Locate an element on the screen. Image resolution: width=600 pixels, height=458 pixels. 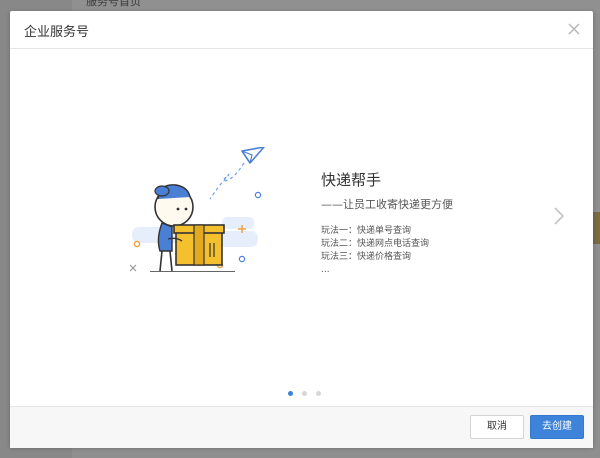
carousel-pager is located at coordinates (306, 388).